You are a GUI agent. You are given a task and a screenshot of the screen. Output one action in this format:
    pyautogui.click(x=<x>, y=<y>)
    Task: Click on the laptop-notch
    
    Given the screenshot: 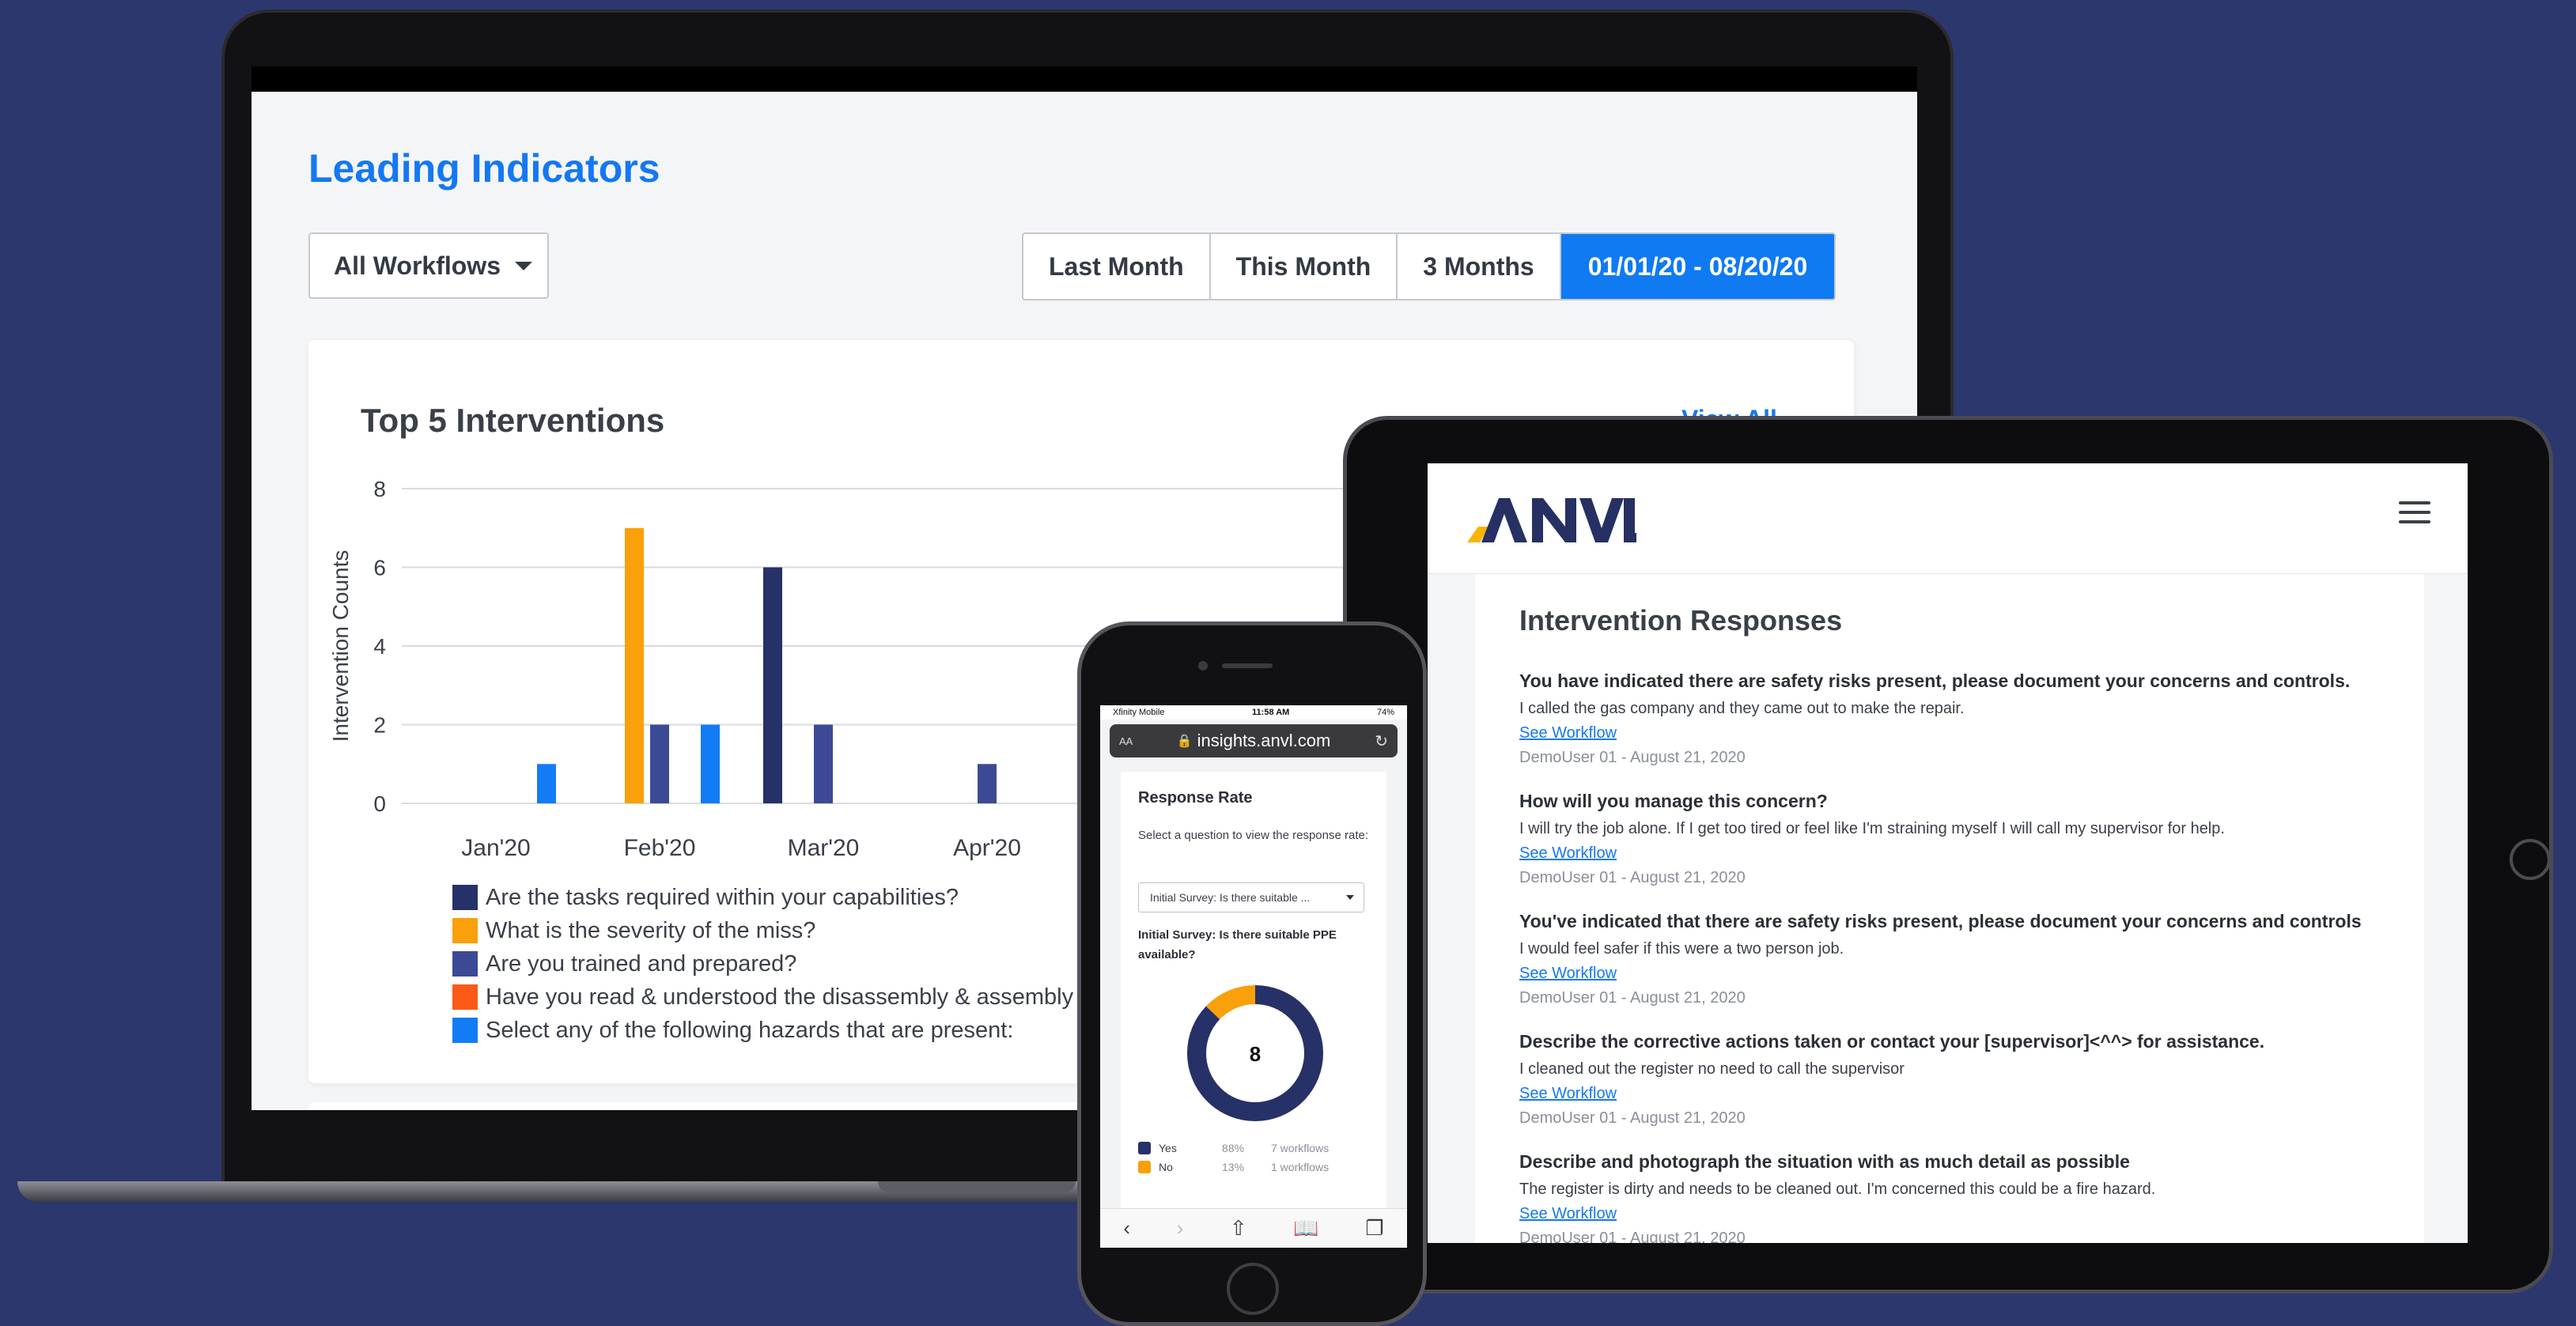 What is the action you would take?
    pyautogui.click(x=977, y=1186)
    